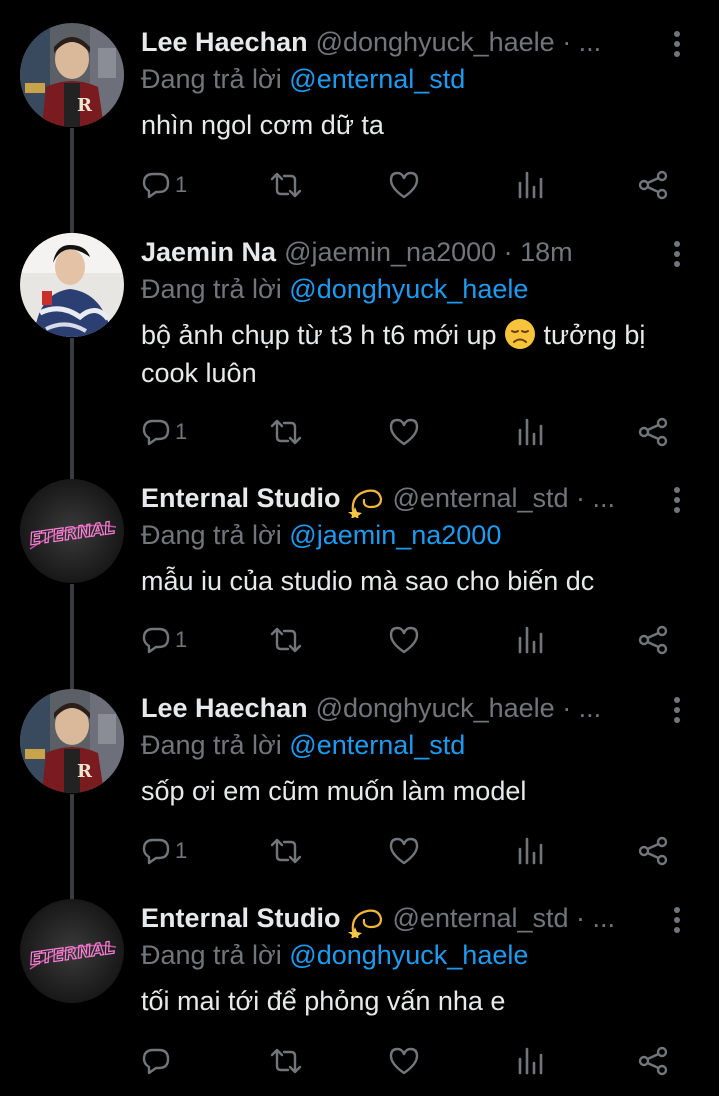 This screenshot has height=1096, width=719. What do you see at coordinates (368, 581) in the screenshot?
I see `tweet-text: mẫu iu của studio mà sao cho biến dc` at bounding box center [368, 581].